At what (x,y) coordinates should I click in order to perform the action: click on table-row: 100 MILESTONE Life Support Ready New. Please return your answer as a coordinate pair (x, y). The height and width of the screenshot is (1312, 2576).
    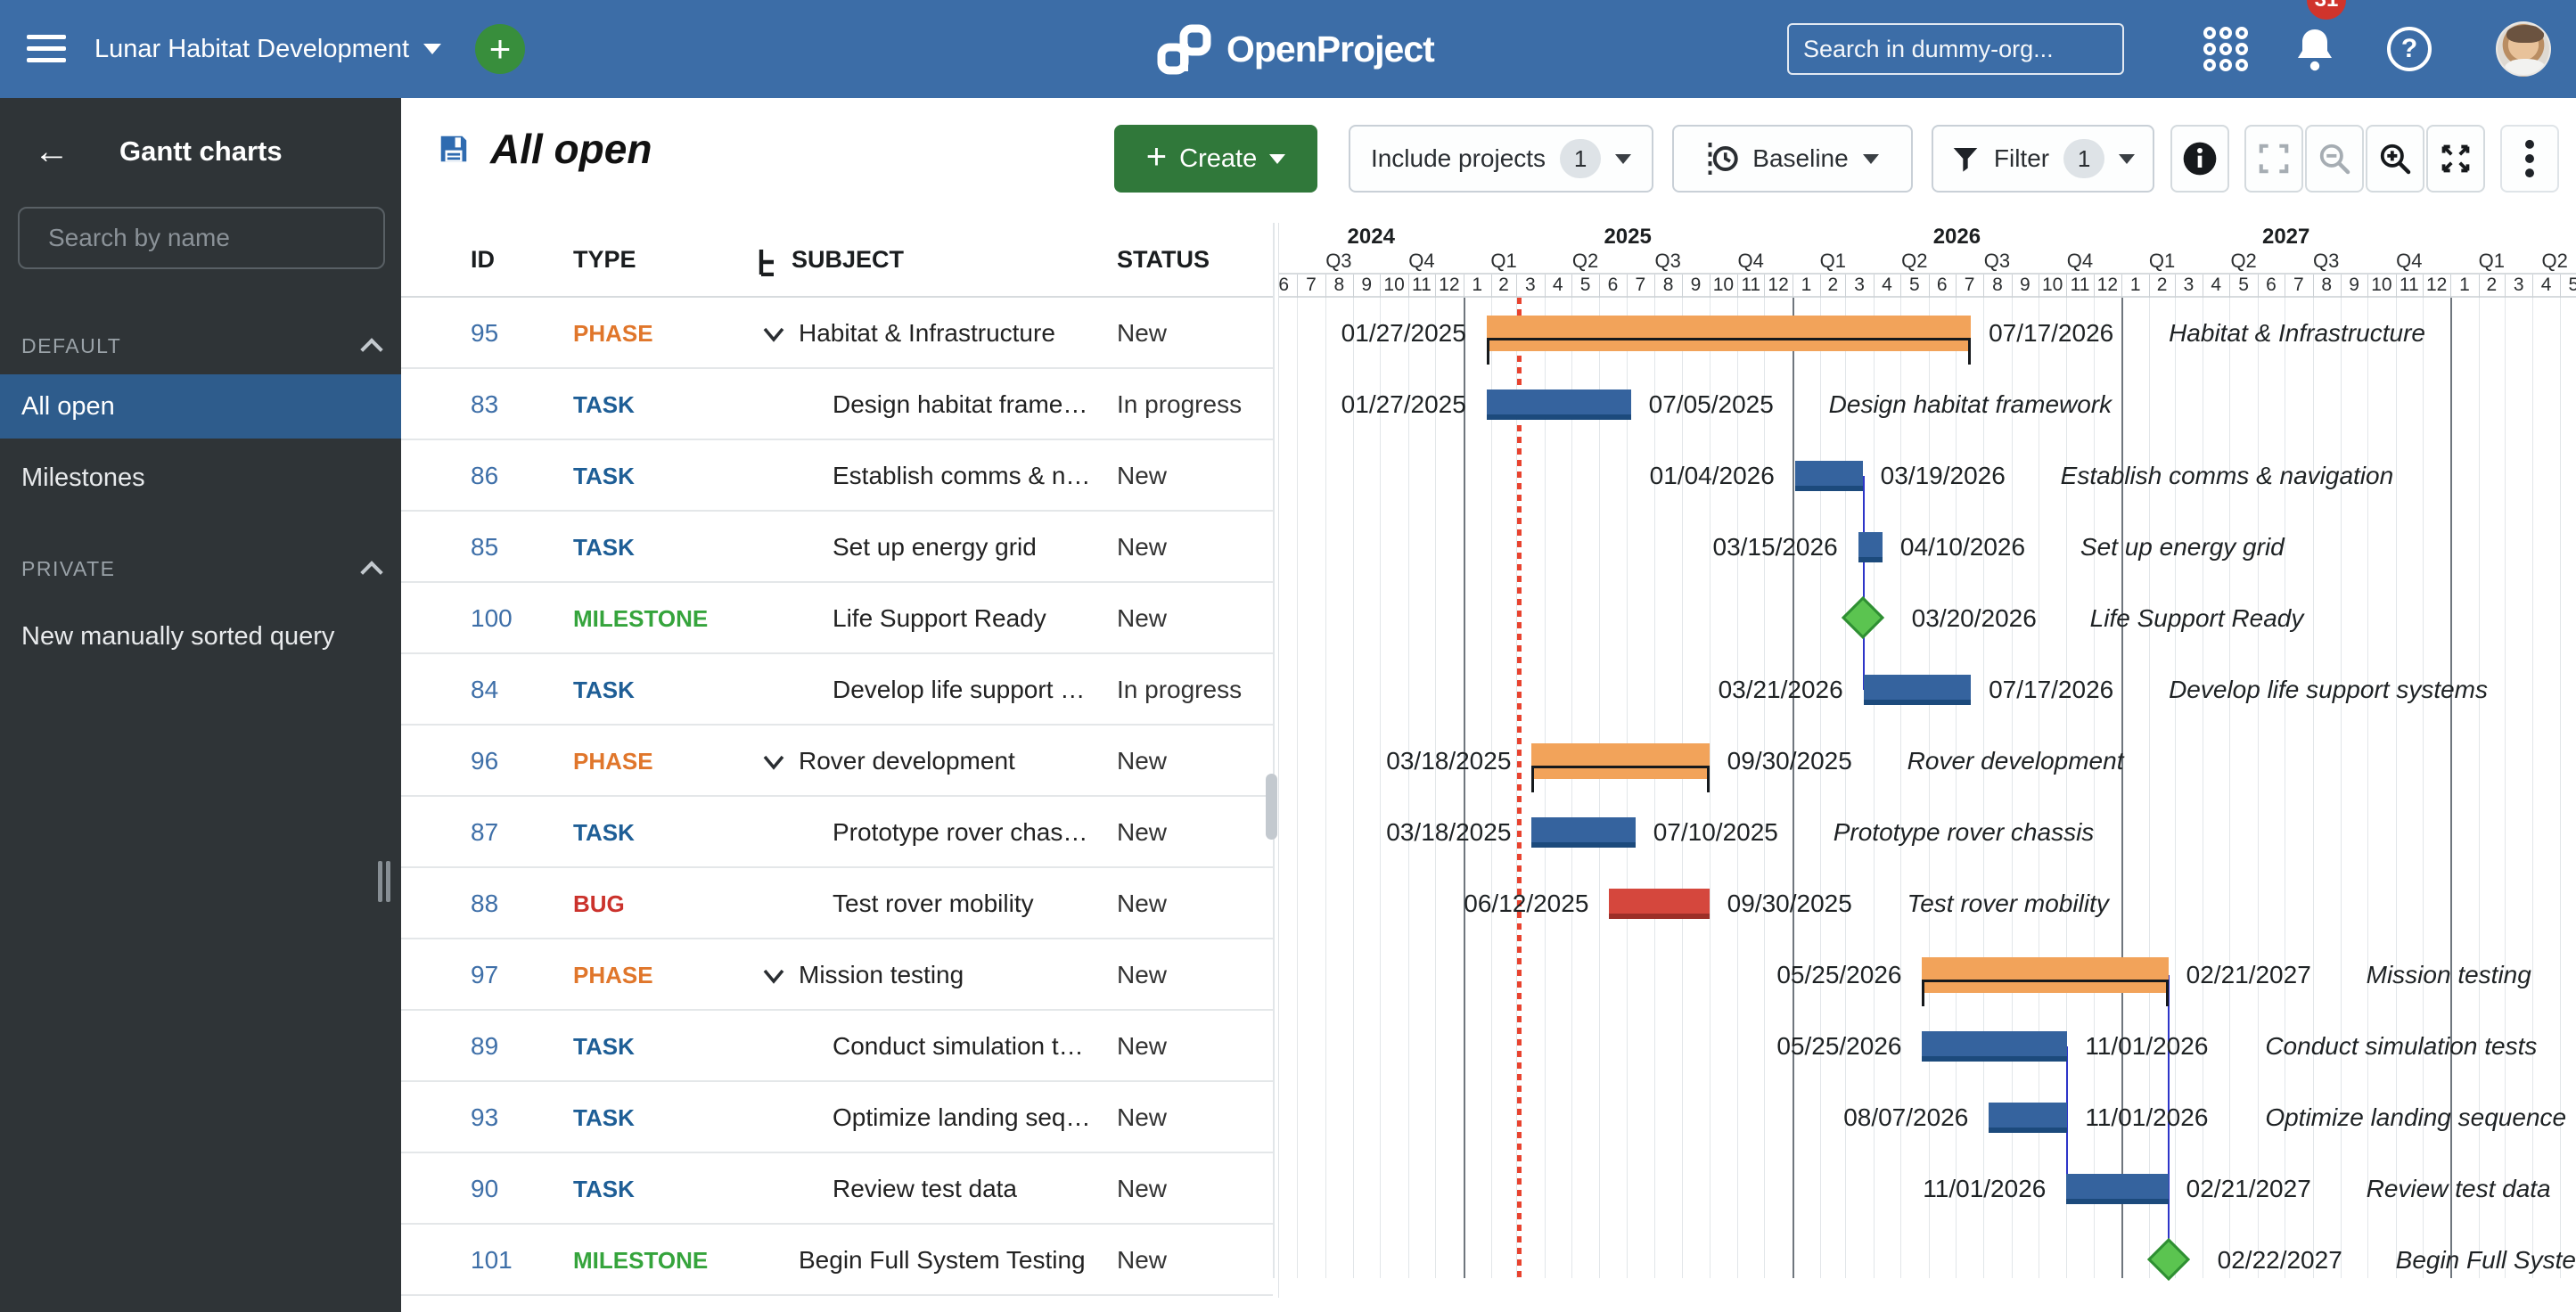
    Looking at the image, I should click on (837, 618).